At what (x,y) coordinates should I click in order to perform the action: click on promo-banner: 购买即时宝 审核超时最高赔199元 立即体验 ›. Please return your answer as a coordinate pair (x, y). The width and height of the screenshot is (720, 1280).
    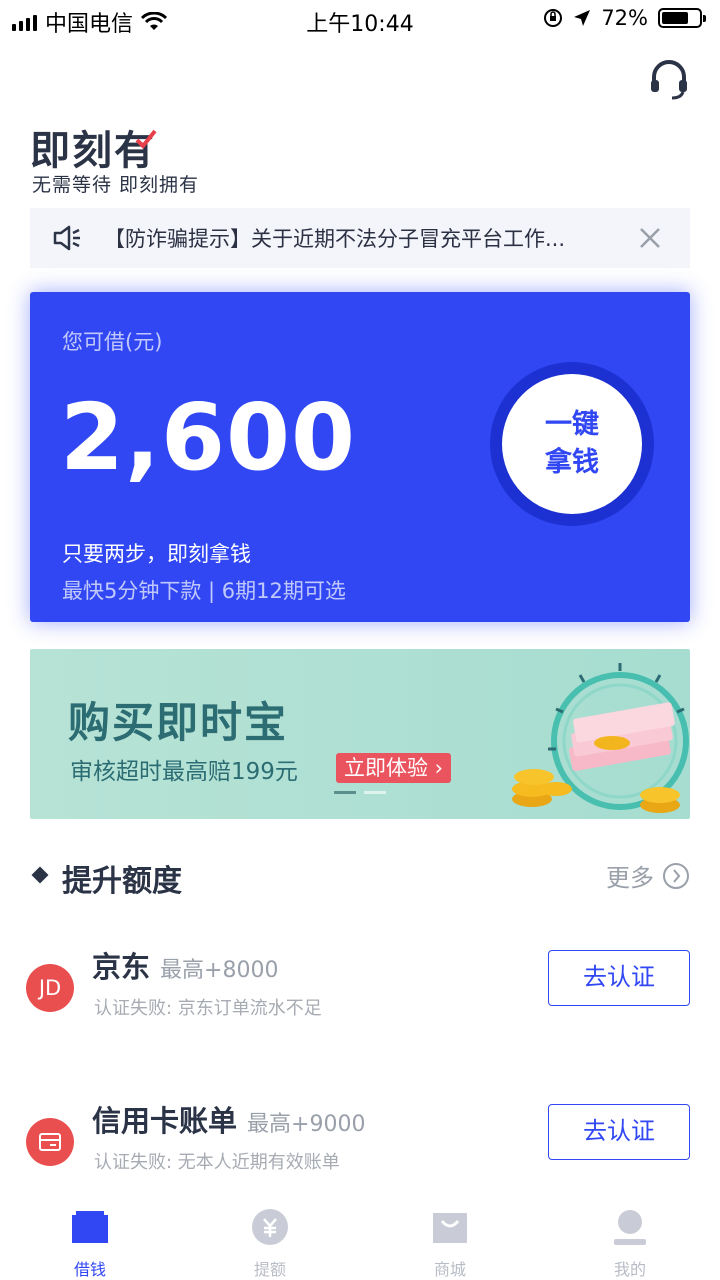
    Looking at the image, I should click on (360, 734).